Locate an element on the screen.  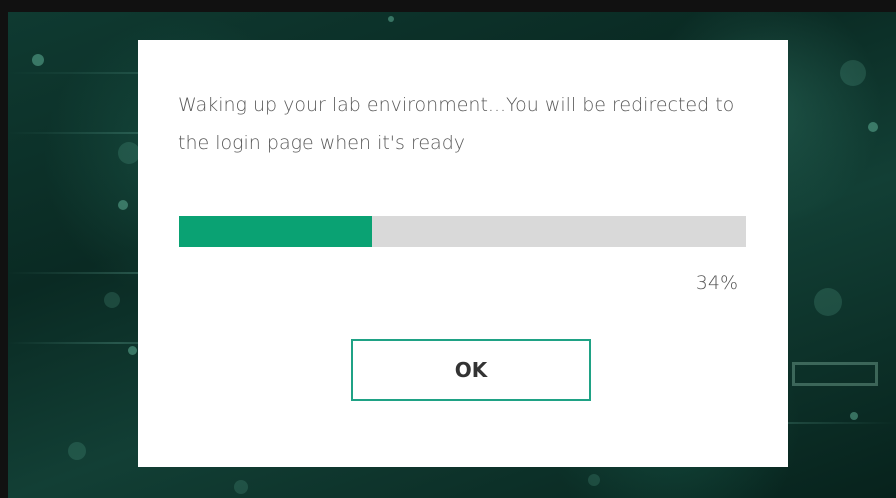
progress-percent: 34% is located at coordinates (716, 283).